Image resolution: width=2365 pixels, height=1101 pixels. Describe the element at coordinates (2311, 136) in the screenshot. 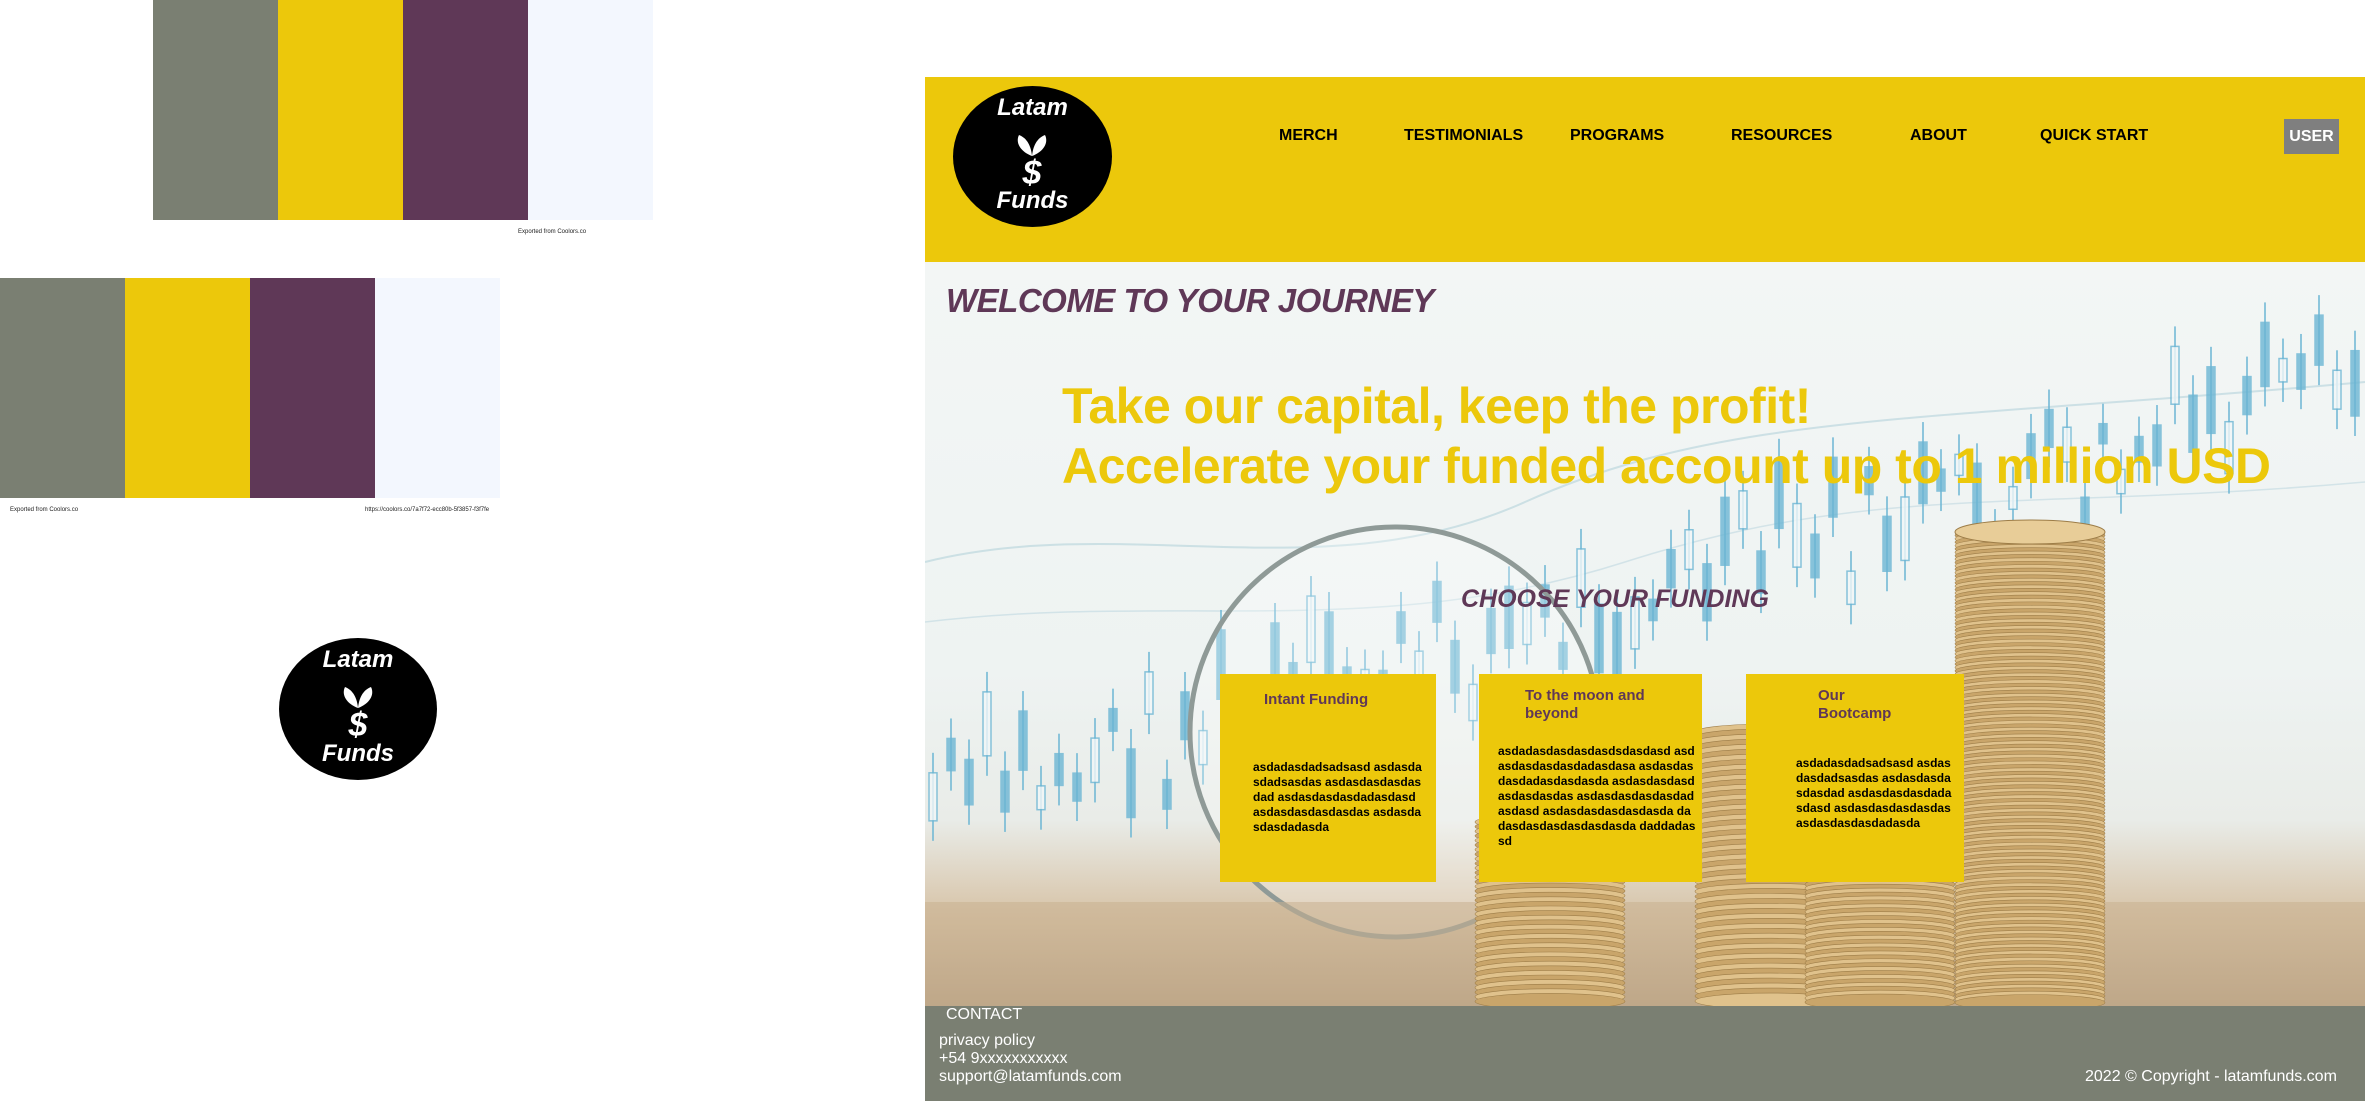

I see `user-button: USER` at that location.